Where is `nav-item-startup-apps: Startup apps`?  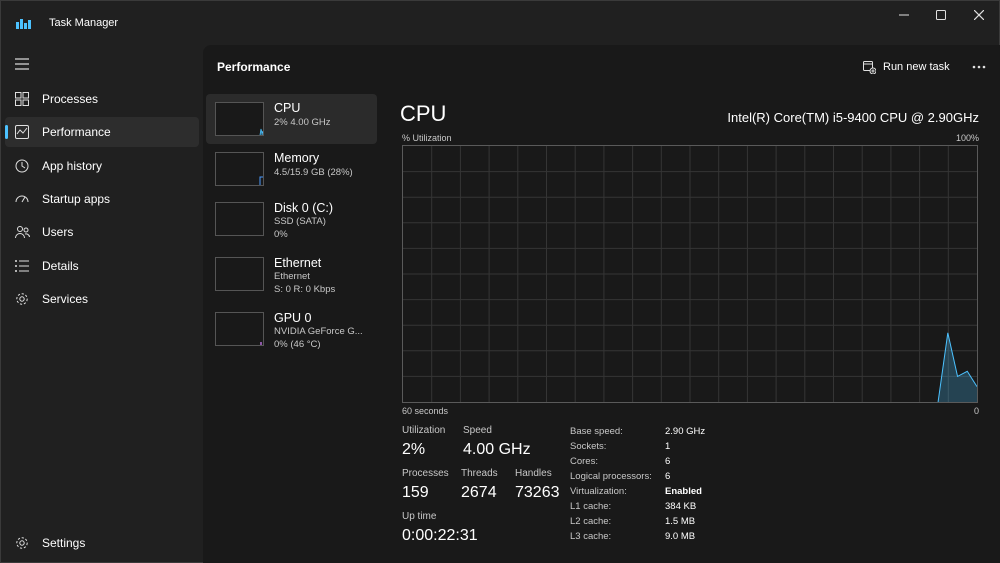
nav-item-startup-apps: Startup apps is located at coordinates (102, 199).